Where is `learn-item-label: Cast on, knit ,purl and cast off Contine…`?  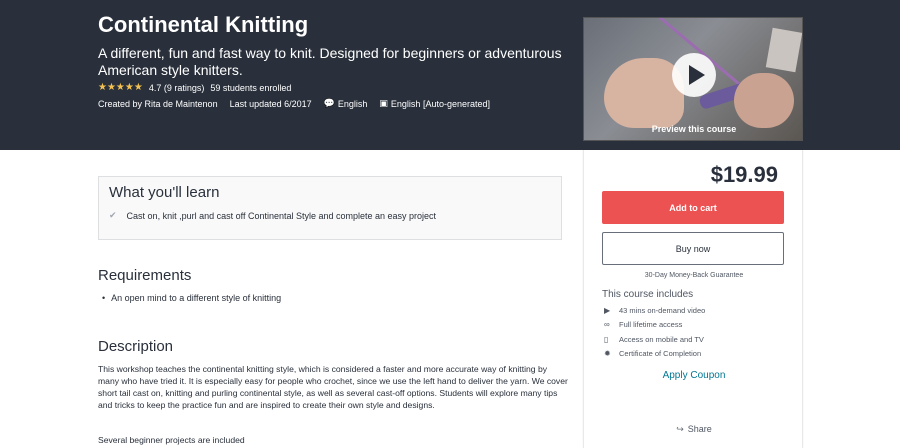
learn-item-label: Cast on, knit ,purl and cast off Contine… is located at coordinates (281, 215).